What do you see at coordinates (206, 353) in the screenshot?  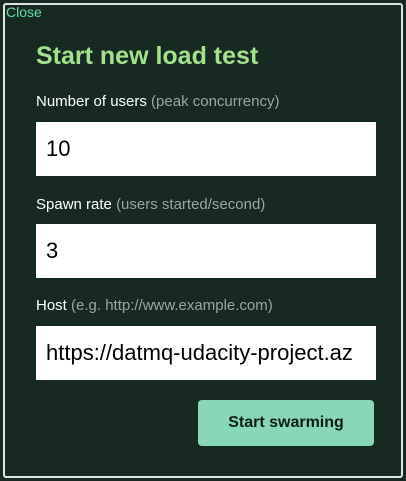 I see `host-input` at bounding box center [206, 353].